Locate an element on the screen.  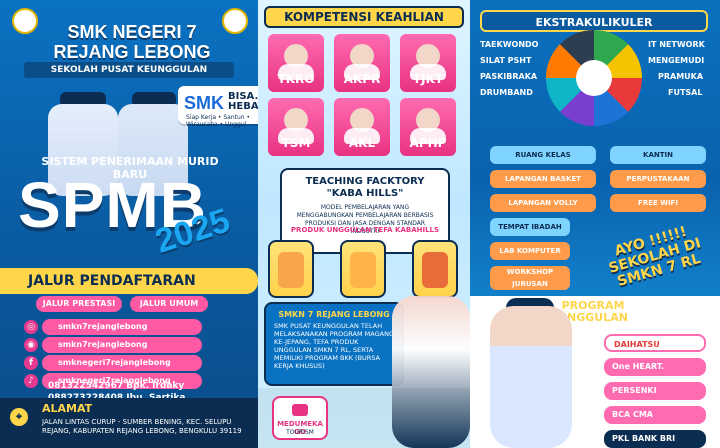
address-title: ALAMAT is located at coordinates (67, 408).